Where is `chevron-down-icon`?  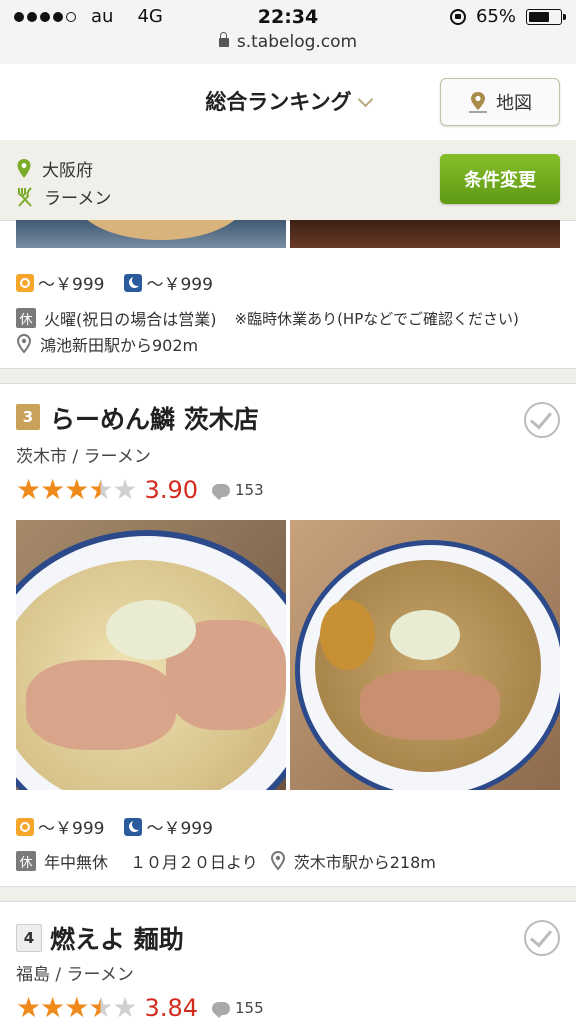
chevron-down-icon is located at coordinates (365, 99).